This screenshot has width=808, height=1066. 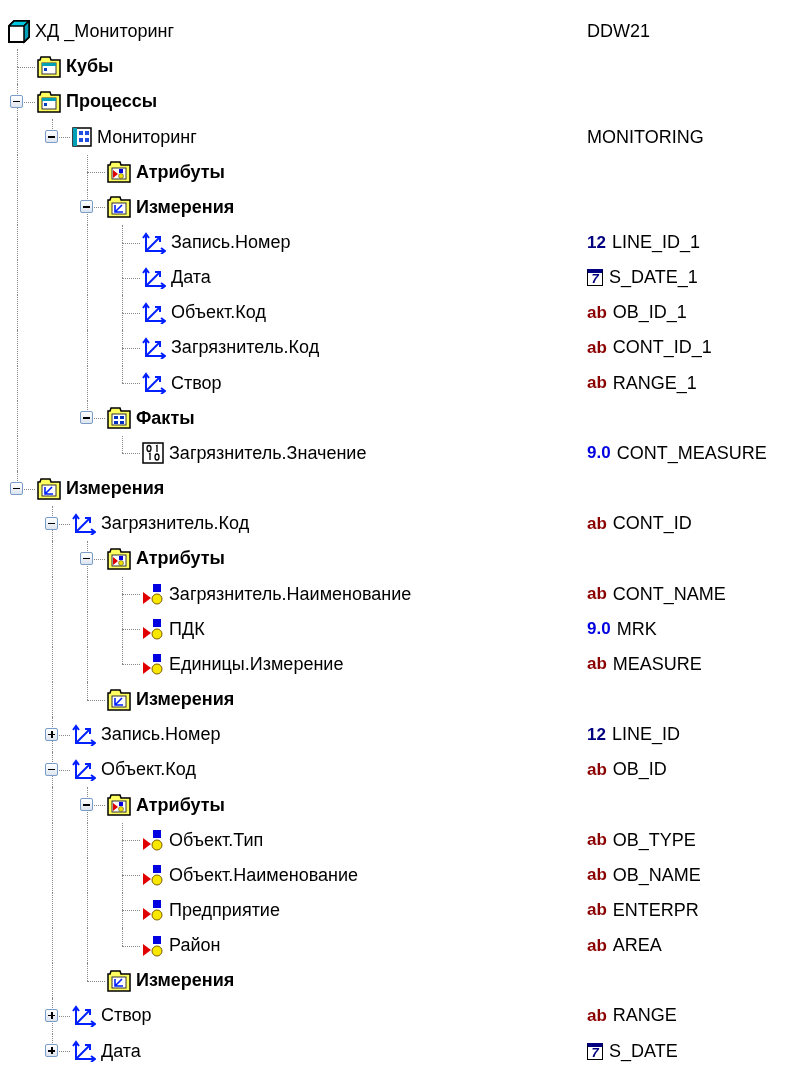 What do you see at coordinates (595, 1051) in the screenshot?
I see `date-type-icon: 7` at bounding box center [595, 1051].